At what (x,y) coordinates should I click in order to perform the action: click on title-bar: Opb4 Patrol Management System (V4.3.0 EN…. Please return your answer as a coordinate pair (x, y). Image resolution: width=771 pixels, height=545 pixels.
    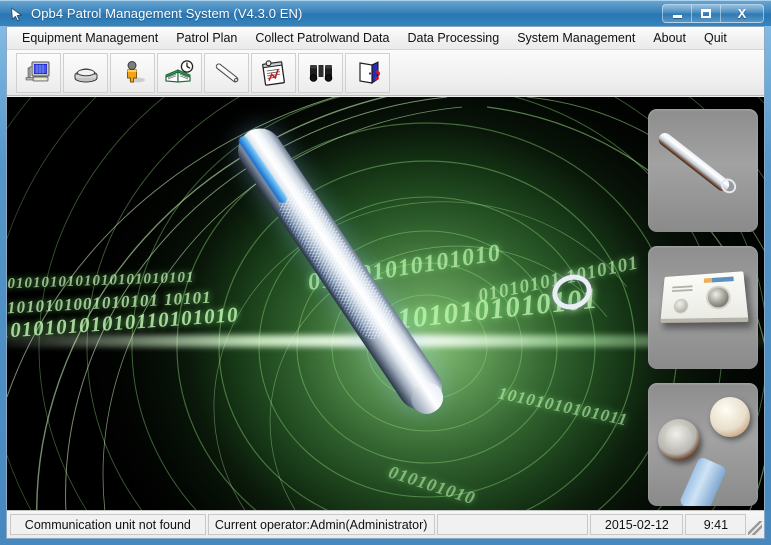
    Looking at the image, I should click on (385, 13).